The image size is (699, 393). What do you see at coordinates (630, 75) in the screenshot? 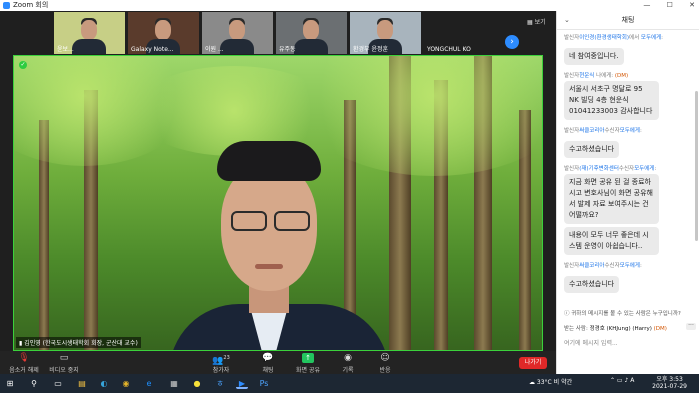
I see `message-meta: 발신자현운식 나에게: (DM)` at bounding box center [630, 75].